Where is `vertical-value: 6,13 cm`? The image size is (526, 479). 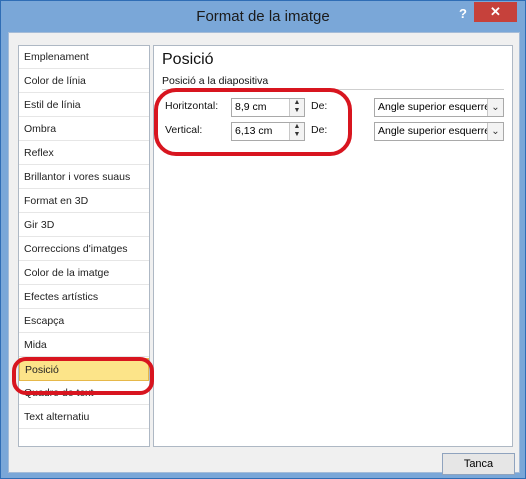
vertical-value: 6,13 cm is located at coordinates (254, 131).